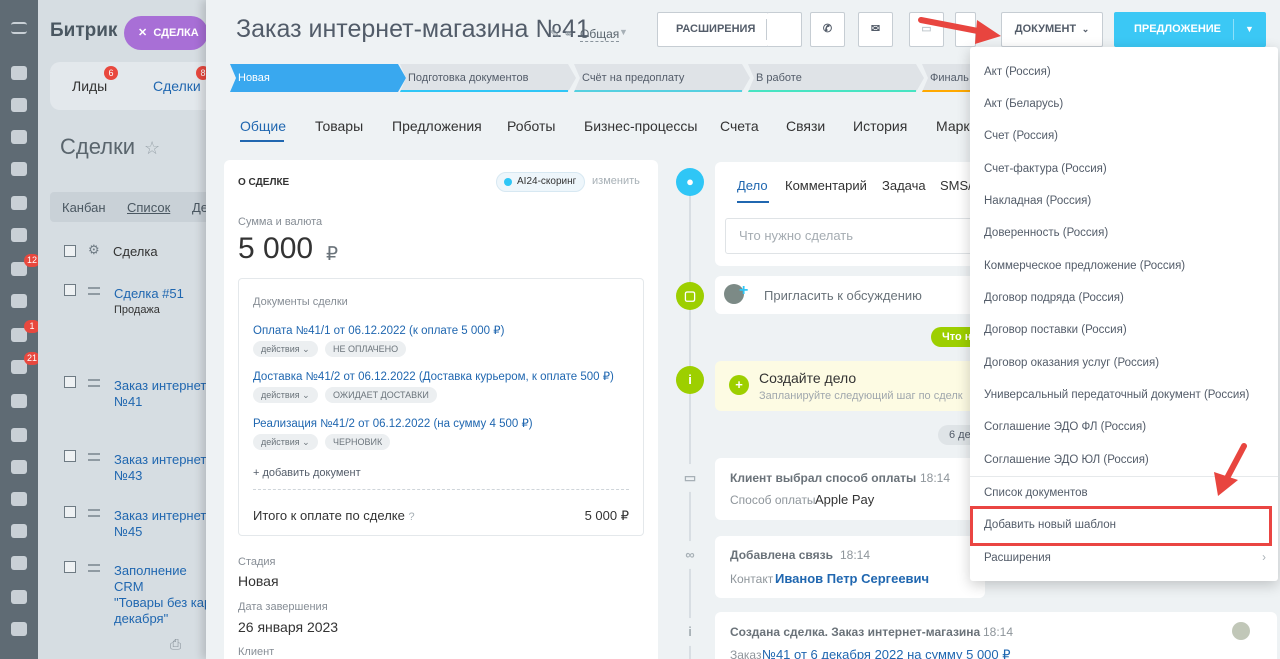 The height and width of the screenshot is (659, 1280). I want to click on stage-new: Новая, so click(318, 78).